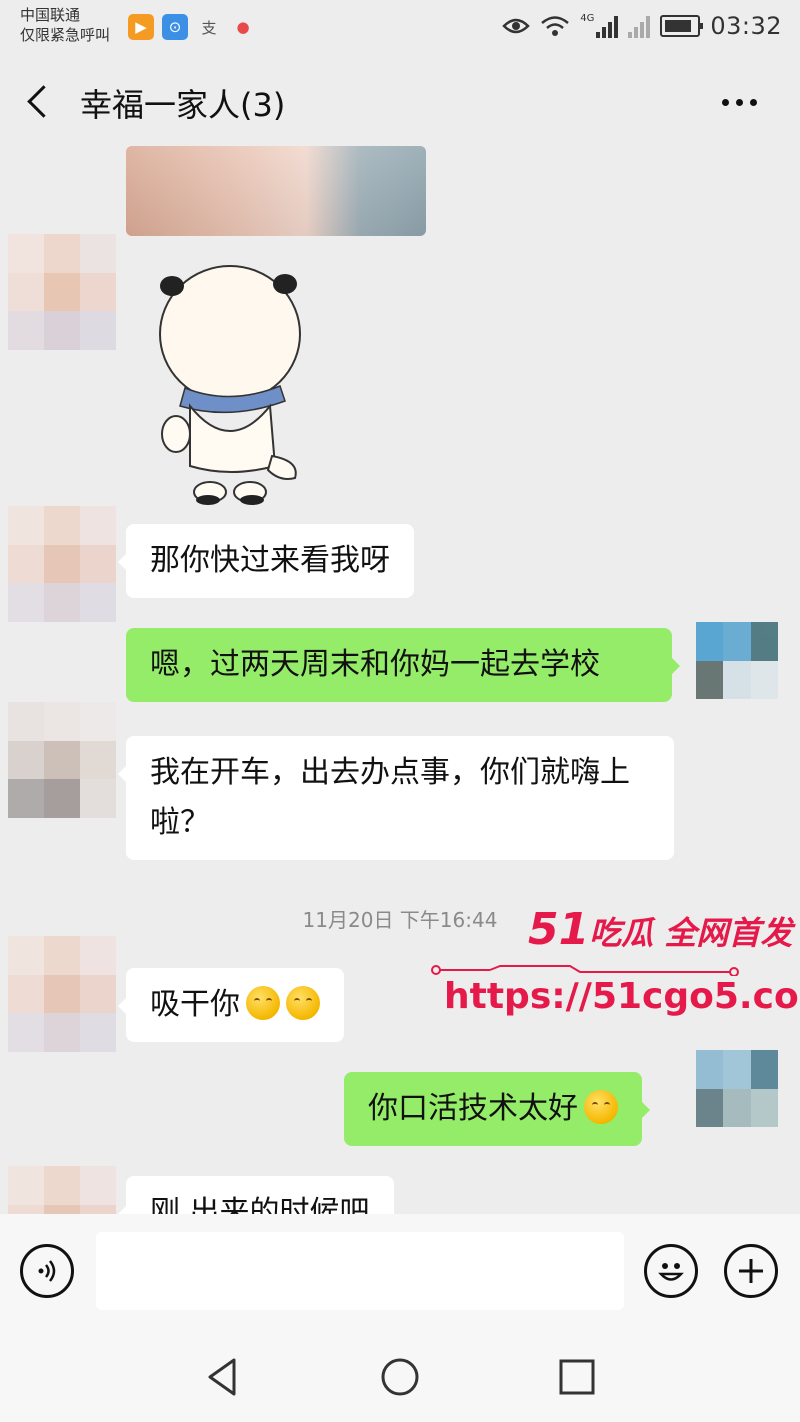 The height and width of the screenshot is (1422, 800). I want to click on voice-icon, so click(47, 1271).